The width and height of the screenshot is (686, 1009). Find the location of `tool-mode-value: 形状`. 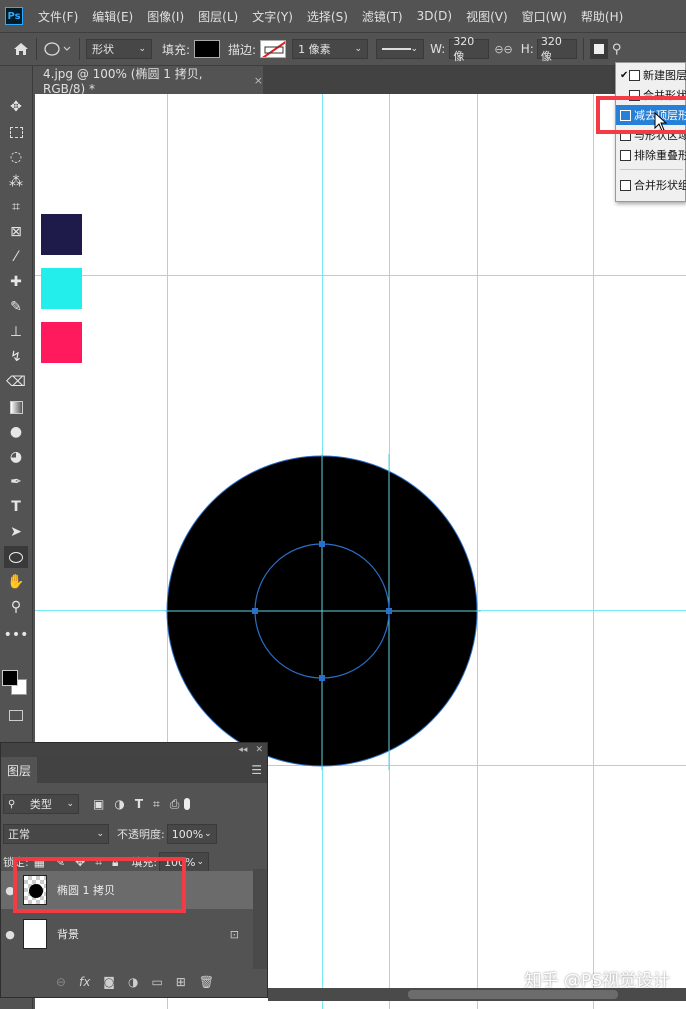

tool-mode-value: 形状 is located at coordinates (103, 49).